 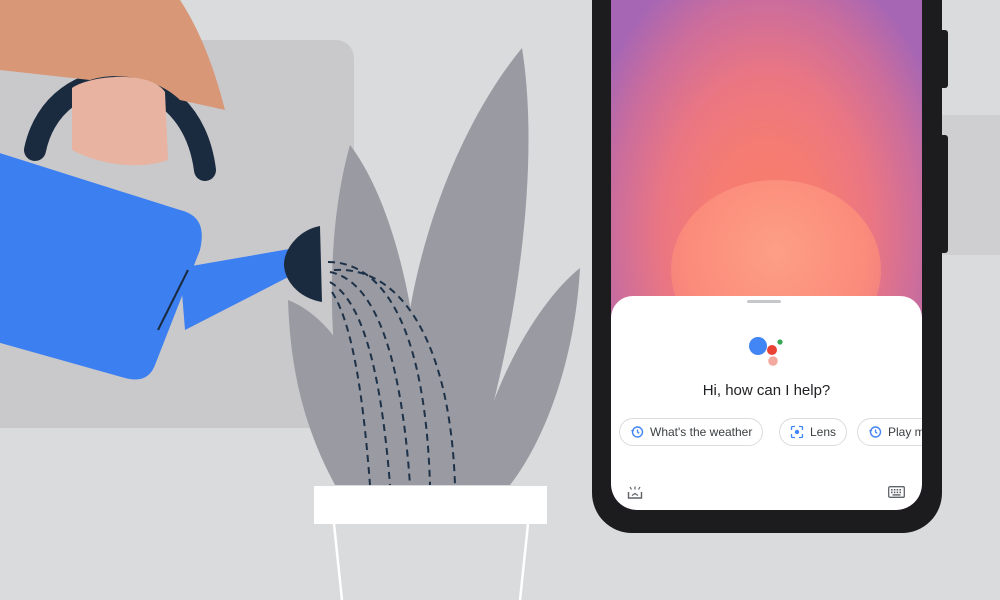 I want to click on chip-label: What's the weather, so click(x=701, y=432).